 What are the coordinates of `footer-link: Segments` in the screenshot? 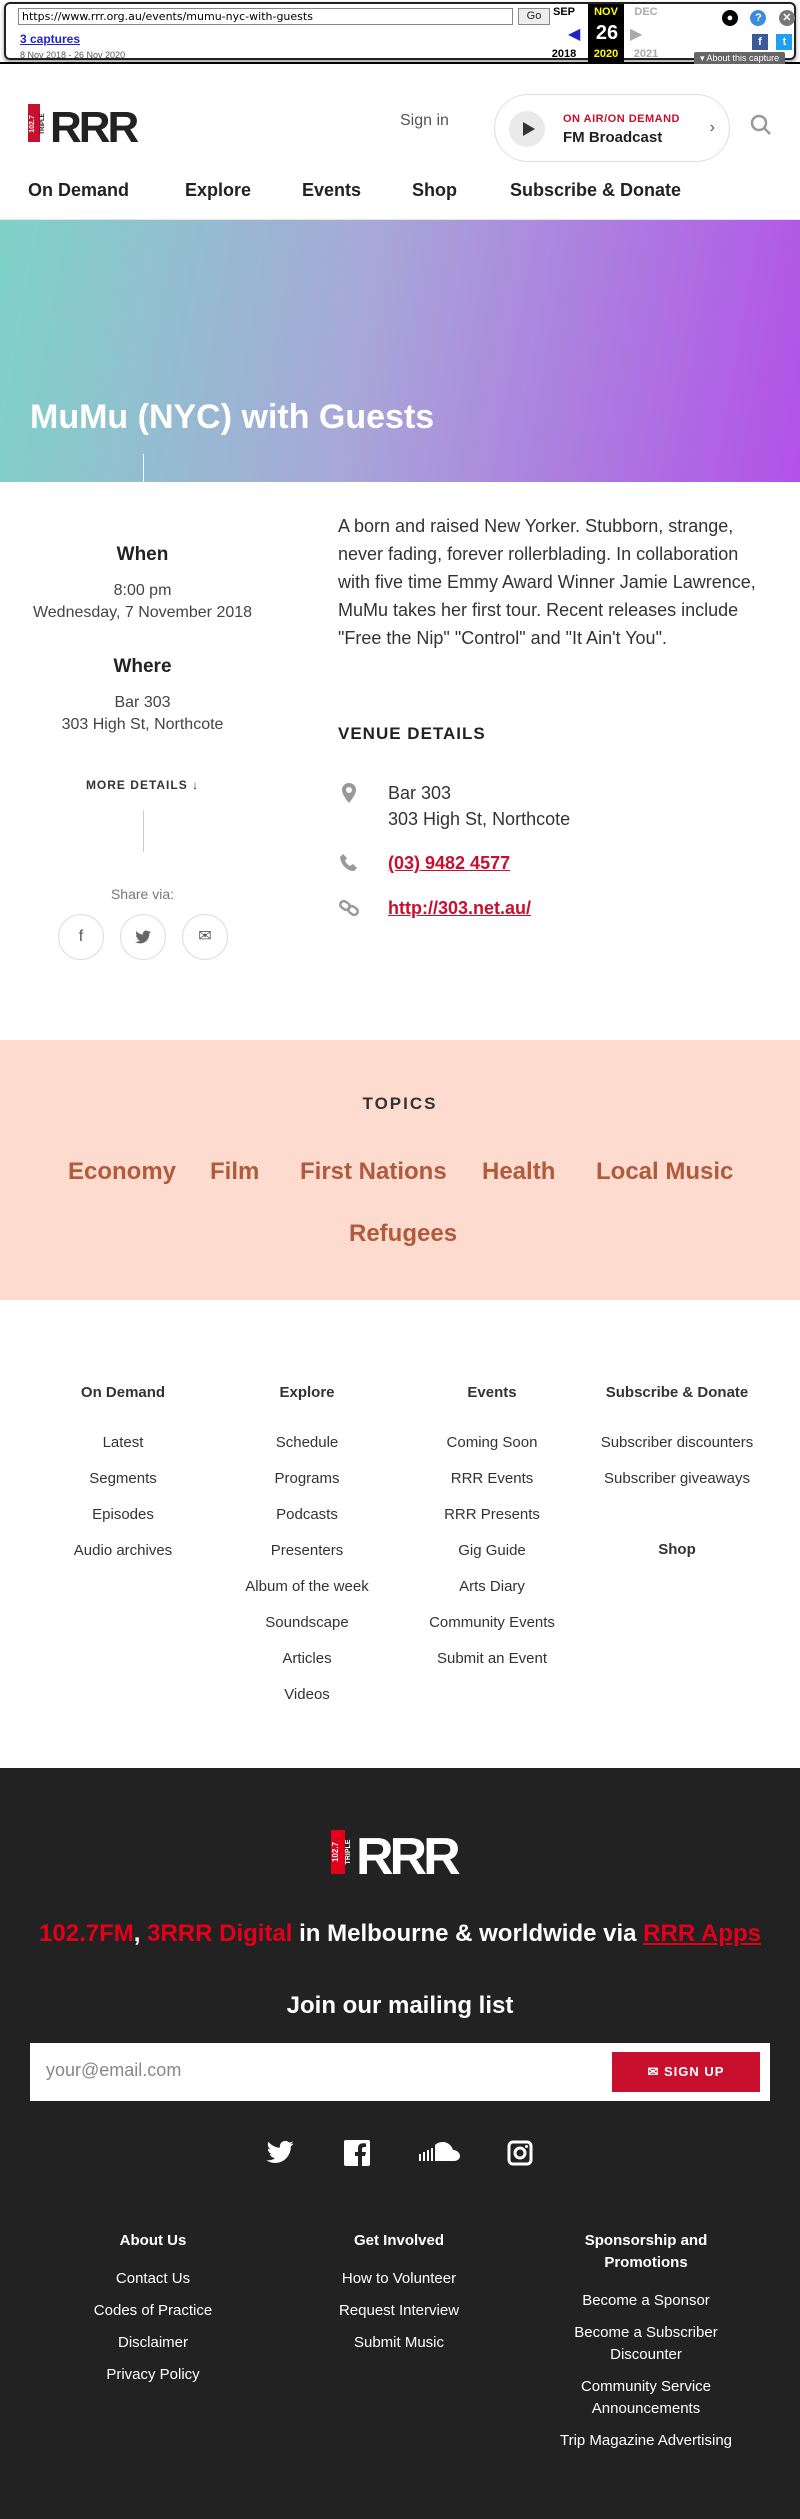 It's located at (123, 1488).